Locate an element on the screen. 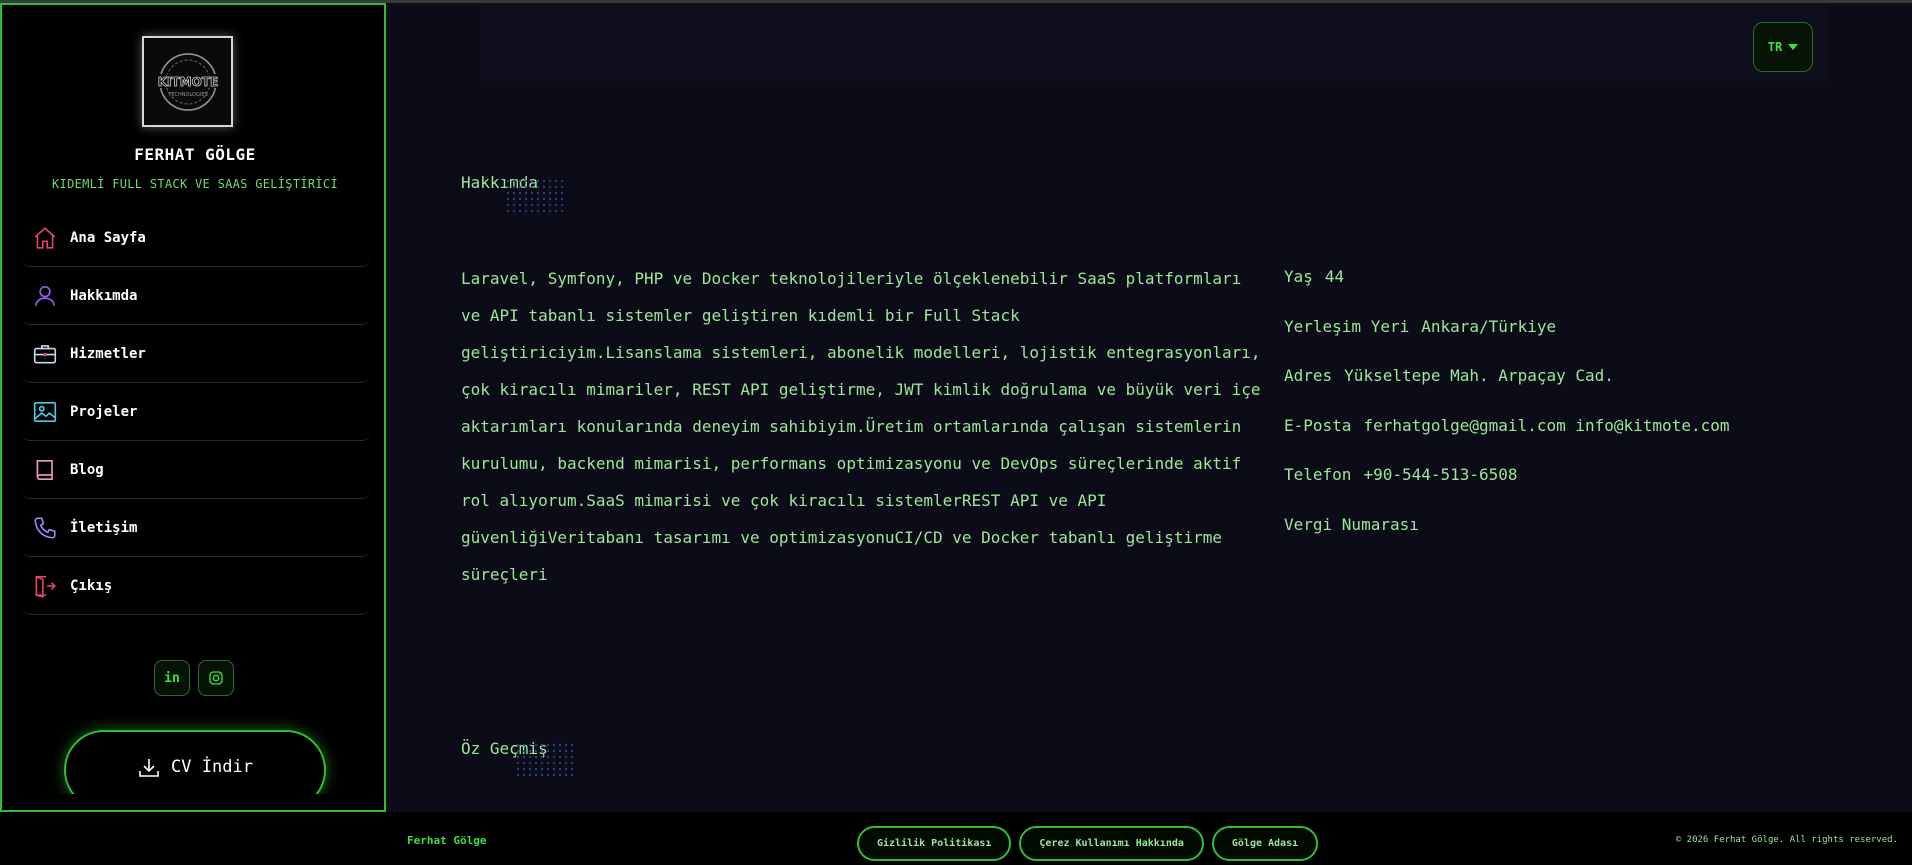 The height and width of the screenshot is (865, 1912). instagram-icon is located at coordinates (216, 678).